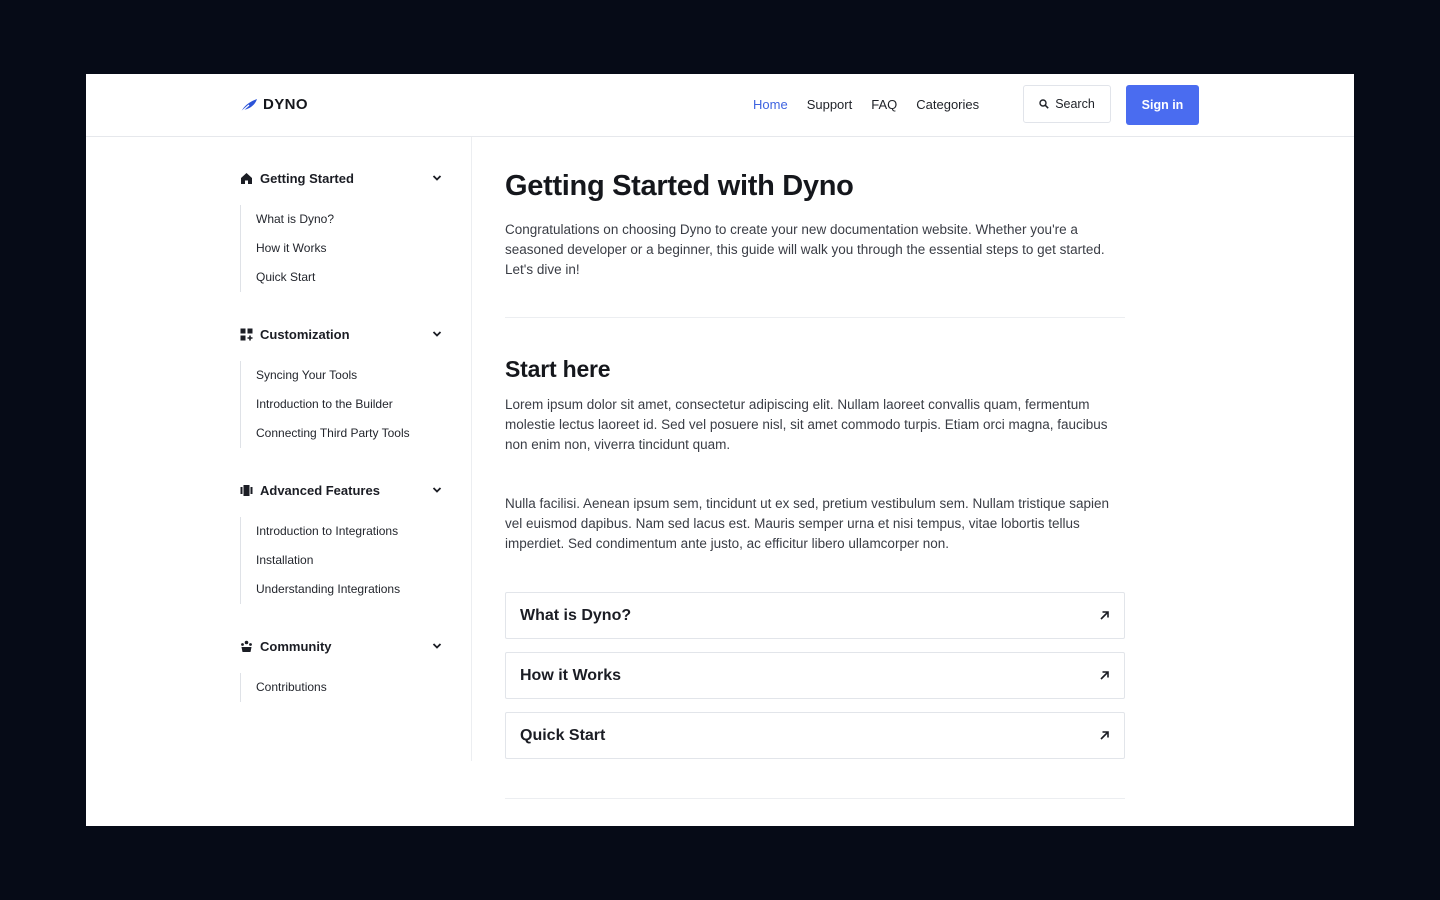 This screenshot has width=1440, height=900. Describe the element at coordinates (1075, 104) in the screenshot. I see `search-label: Search` at that location.